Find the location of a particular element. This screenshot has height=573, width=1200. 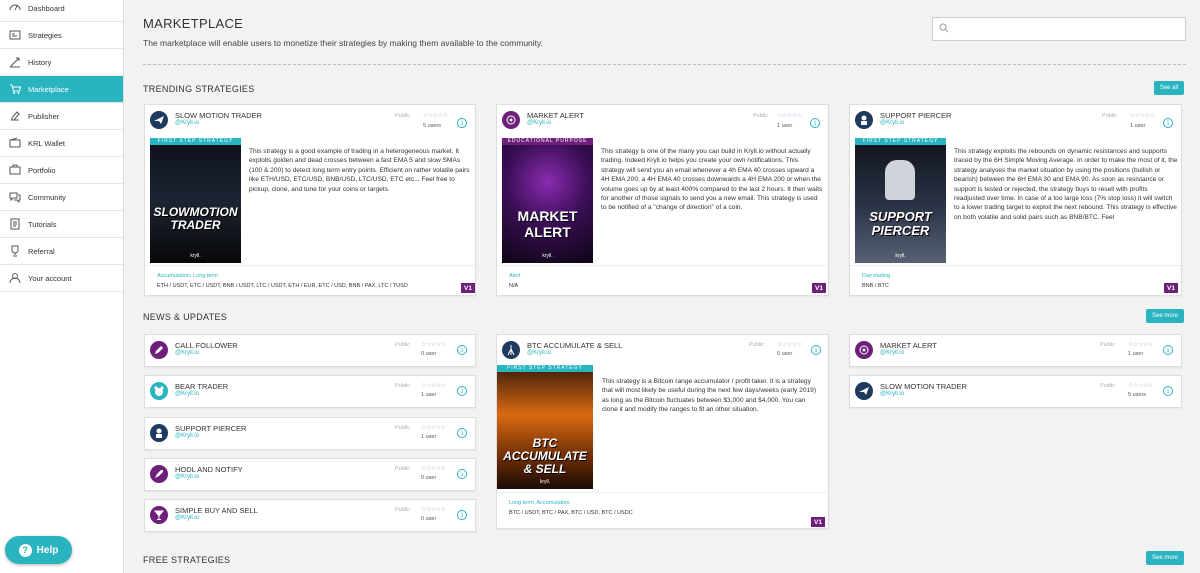

sidebar-item-community: Community is located at coordinates (61, 197).